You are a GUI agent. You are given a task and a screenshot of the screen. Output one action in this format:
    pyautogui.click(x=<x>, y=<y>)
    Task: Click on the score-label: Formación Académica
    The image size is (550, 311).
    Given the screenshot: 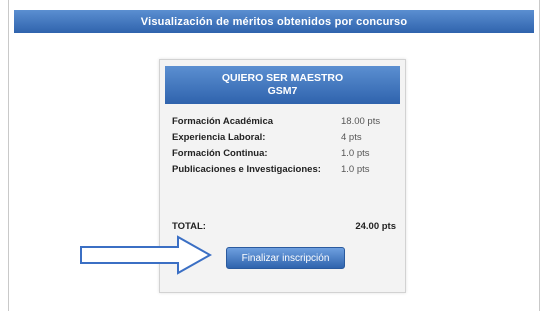 What is the action you would take?
    pyautogui.click(x=223, y=121)
    